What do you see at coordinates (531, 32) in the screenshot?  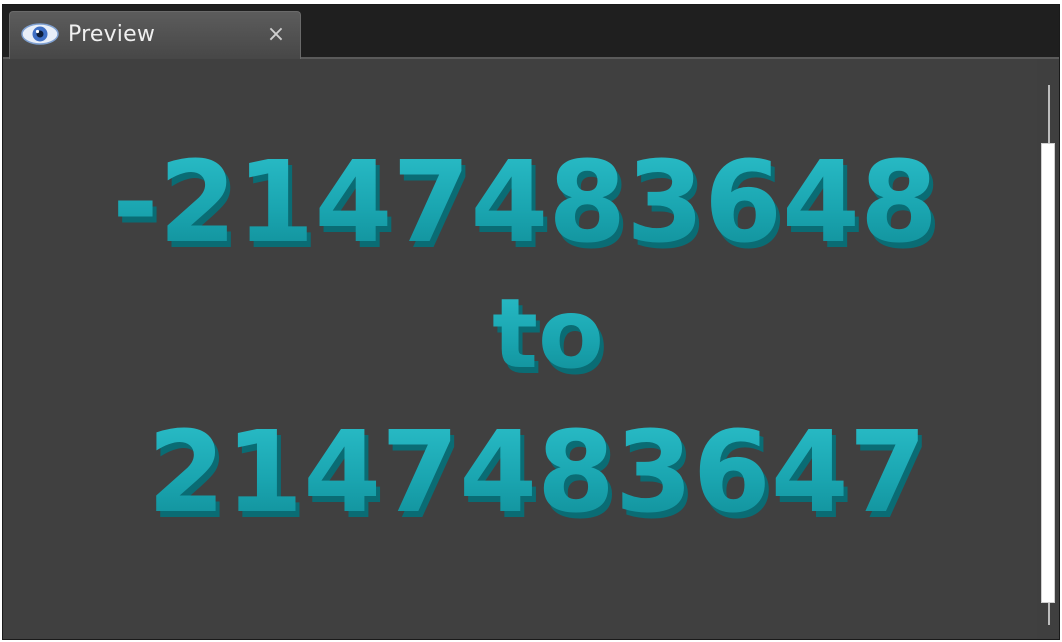 I see `tab-bar: Preview ×` at bounding box center [531, 32].